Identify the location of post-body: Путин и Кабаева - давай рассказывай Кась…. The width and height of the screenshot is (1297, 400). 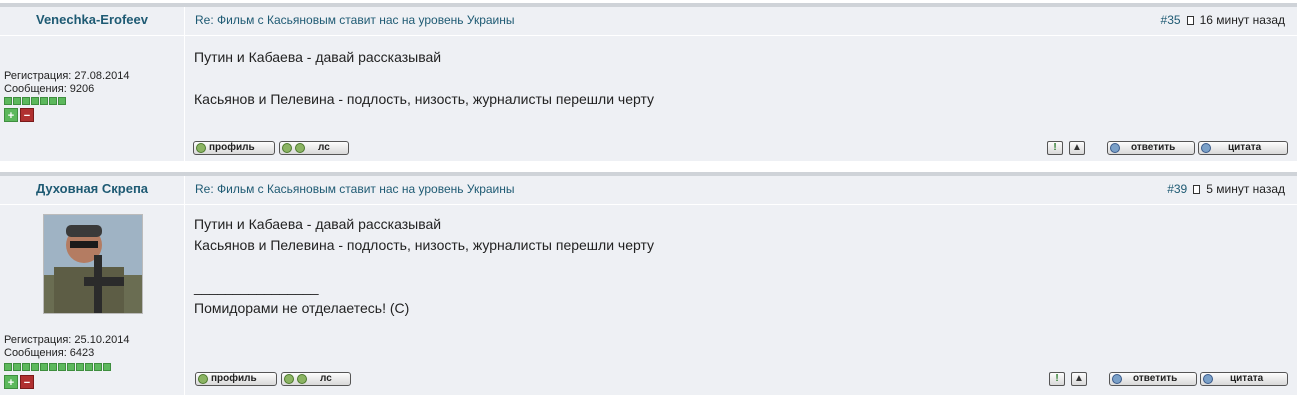
(740, 78).